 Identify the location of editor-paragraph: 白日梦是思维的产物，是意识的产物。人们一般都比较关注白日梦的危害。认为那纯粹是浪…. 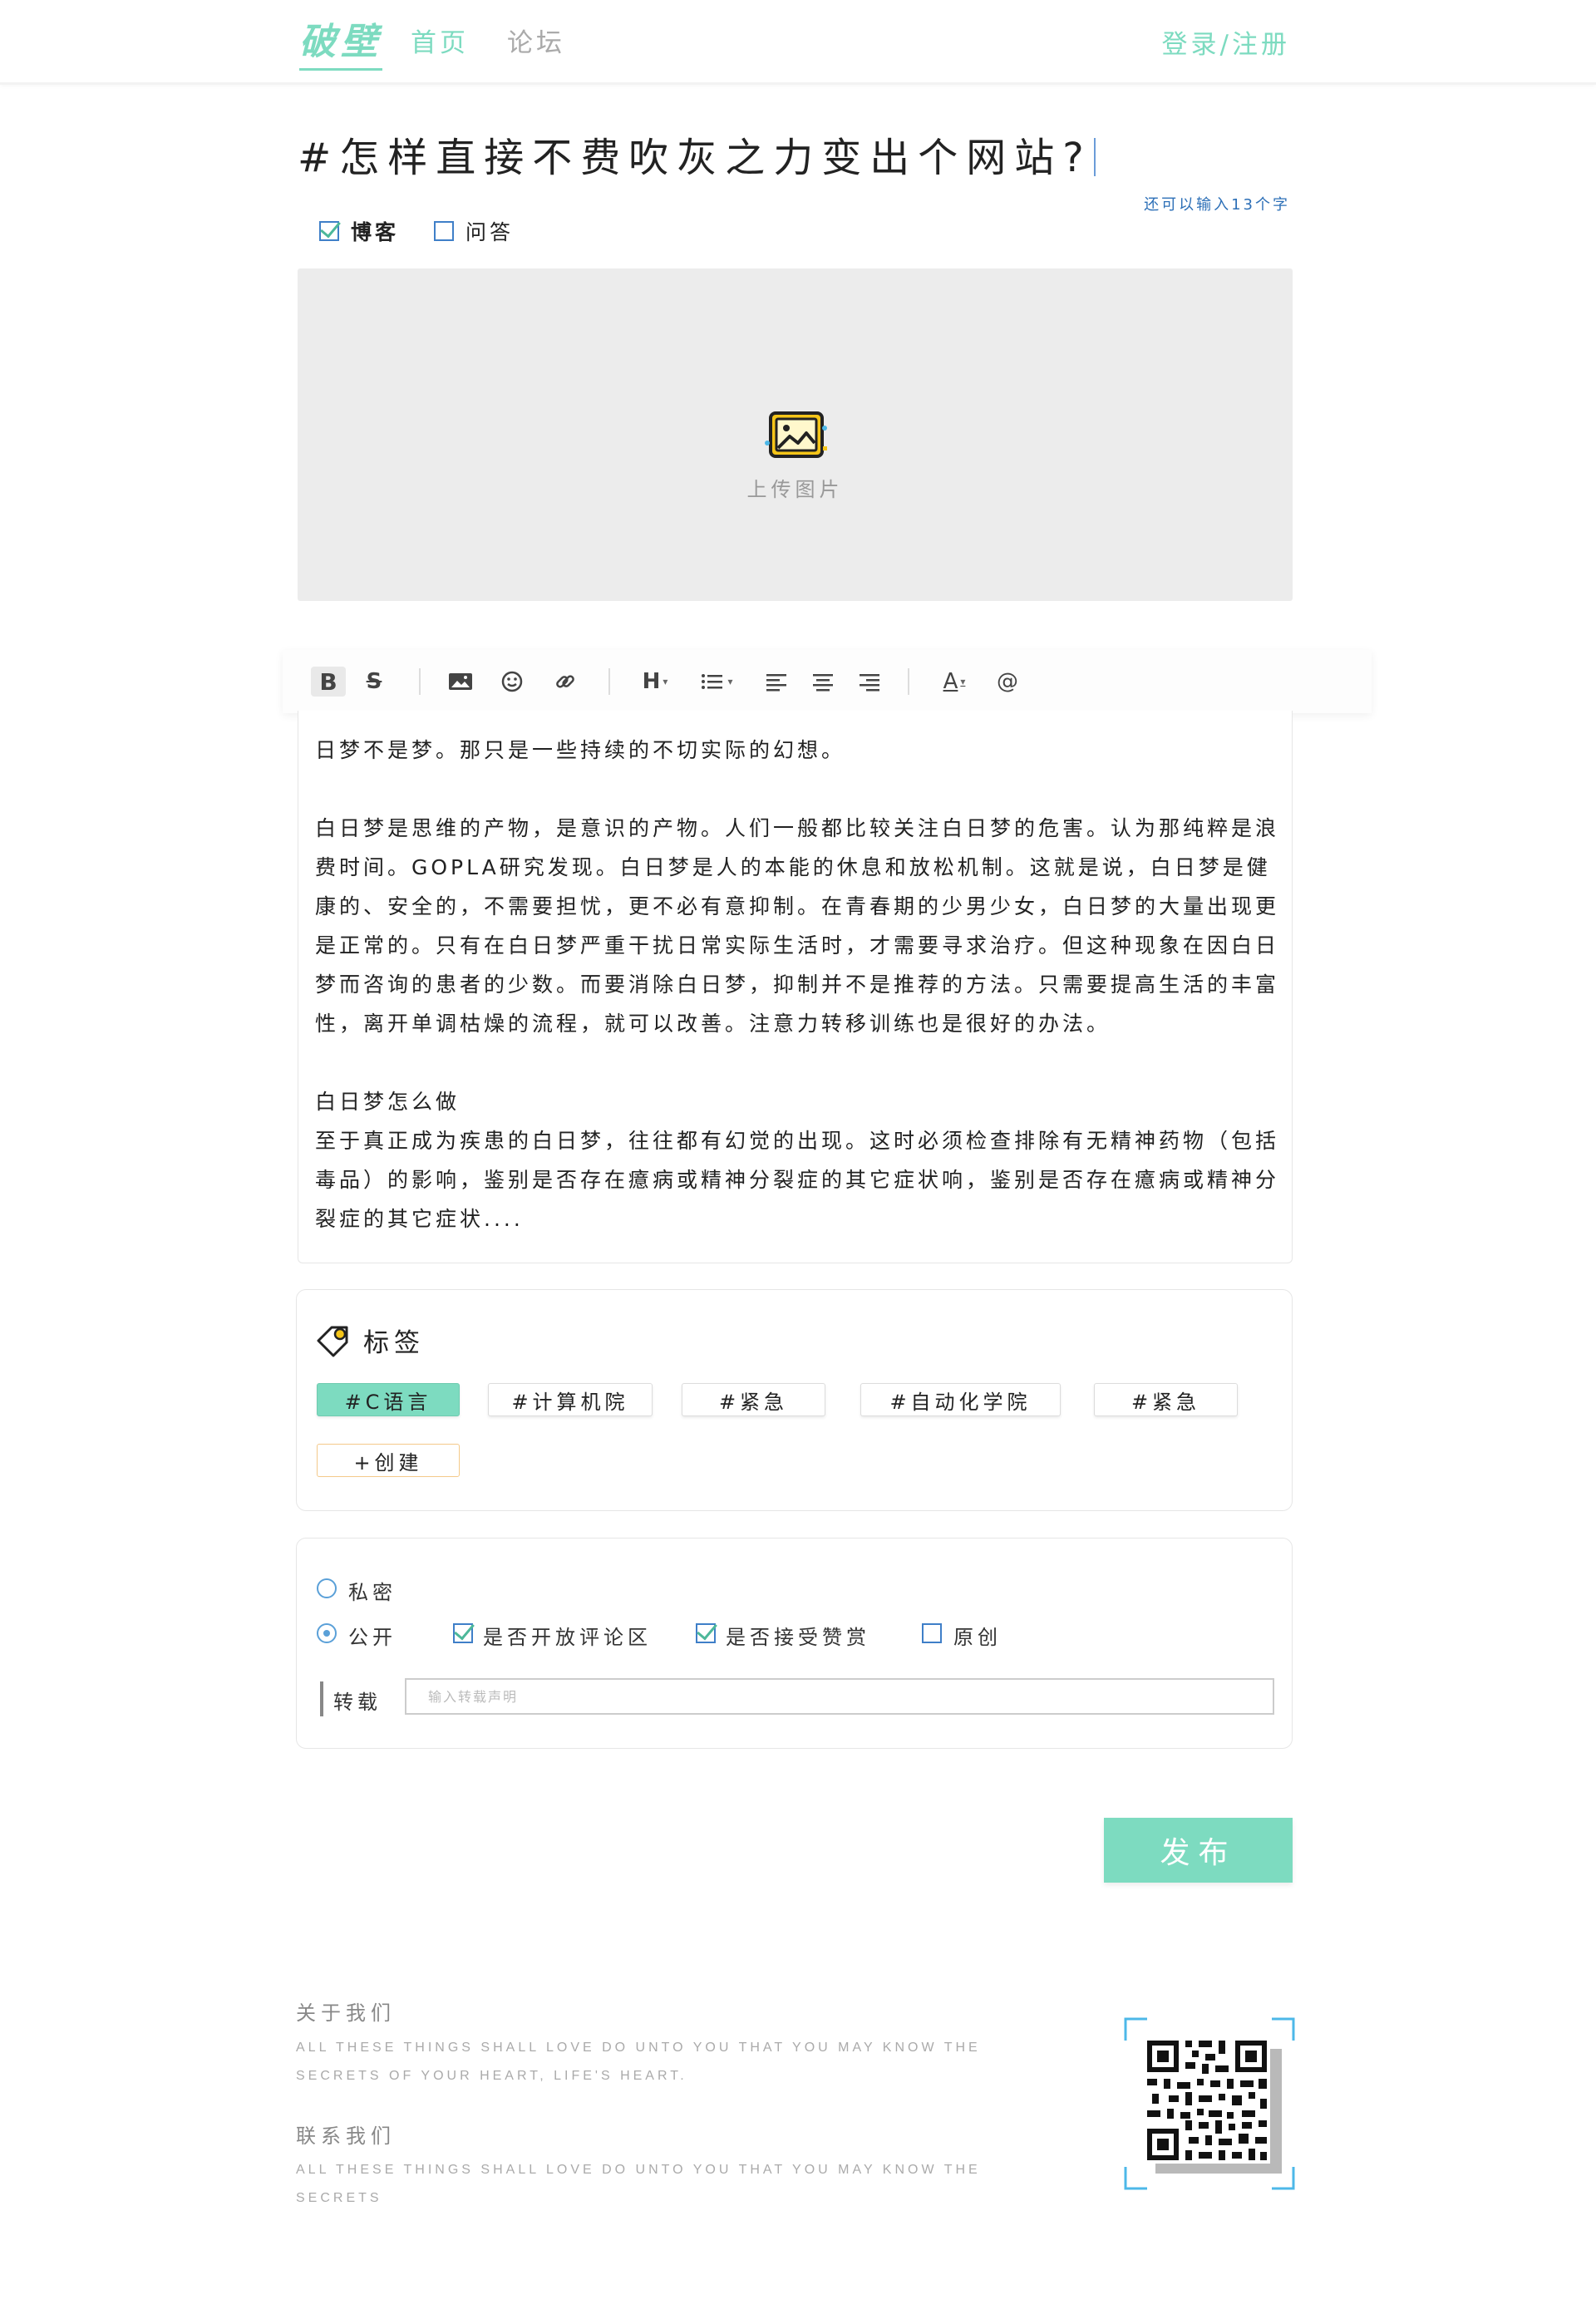
(797, 926).